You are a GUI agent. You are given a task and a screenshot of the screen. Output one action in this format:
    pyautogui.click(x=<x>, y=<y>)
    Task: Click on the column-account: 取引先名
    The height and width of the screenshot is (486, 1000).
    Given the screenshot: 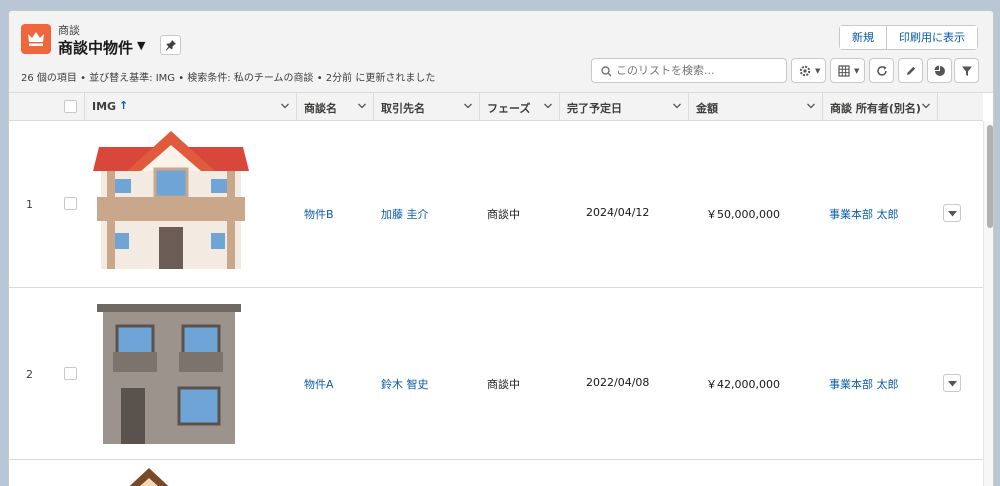 What is the action you would take?
    pyautogui.click(x=427, y=107)
    